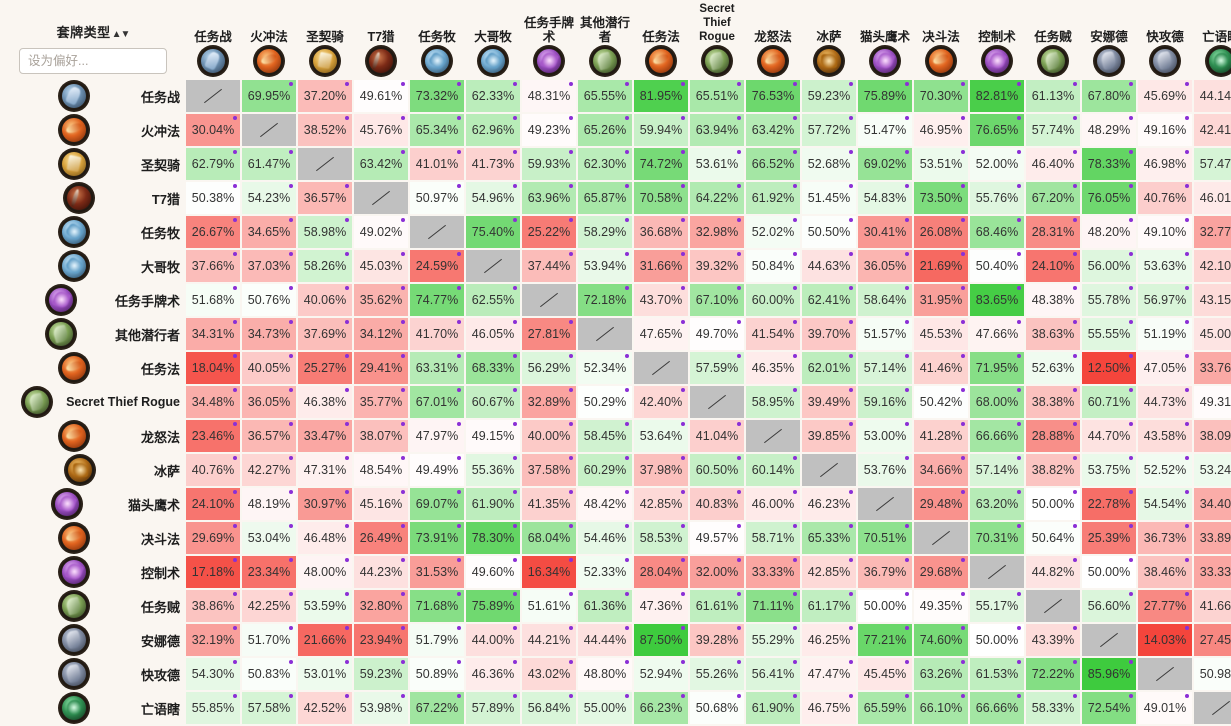 Image resolution: width=1231 pixels, height=726 pixels. What do you see at coordinates (997, 130) in the screenshot?
I see `matrix-cell: 76.65%` at bounding box center [997, 130].